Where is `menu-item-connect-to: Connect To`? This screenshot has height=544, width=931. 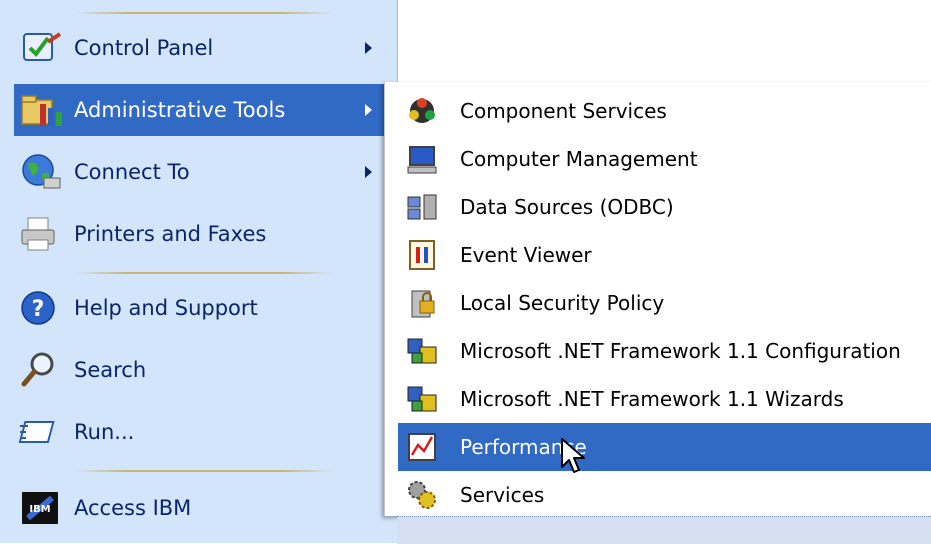 menu-item-connect-to: Connect To is located at coordinates (200, 172).